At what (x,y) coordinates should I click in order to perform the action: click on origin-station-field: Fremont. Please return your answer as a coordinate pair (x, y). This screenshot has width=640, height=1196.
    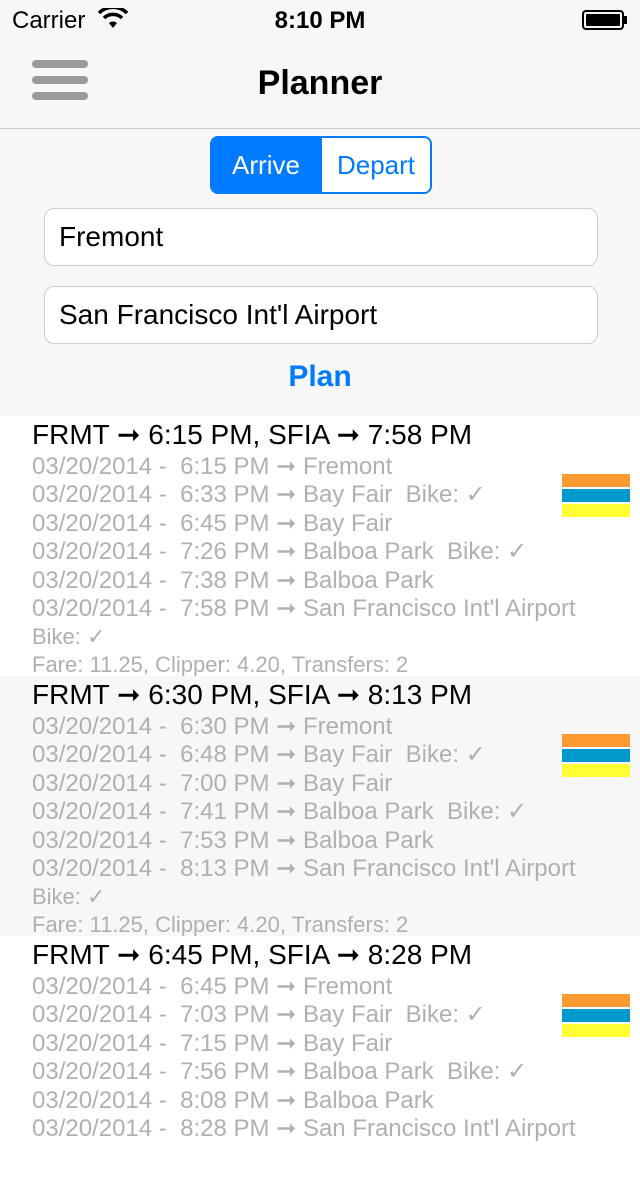
    Looking at the image, I should click on (321, 237).